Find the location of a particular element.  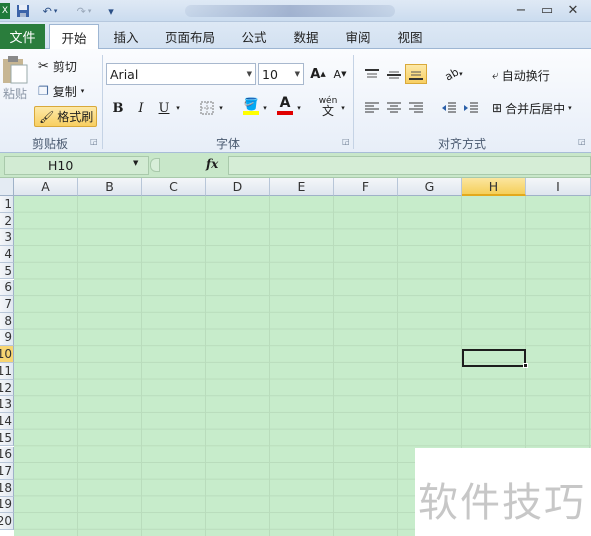

alignment-group-label: 对齐方式 is located at coordinates (461, 144).